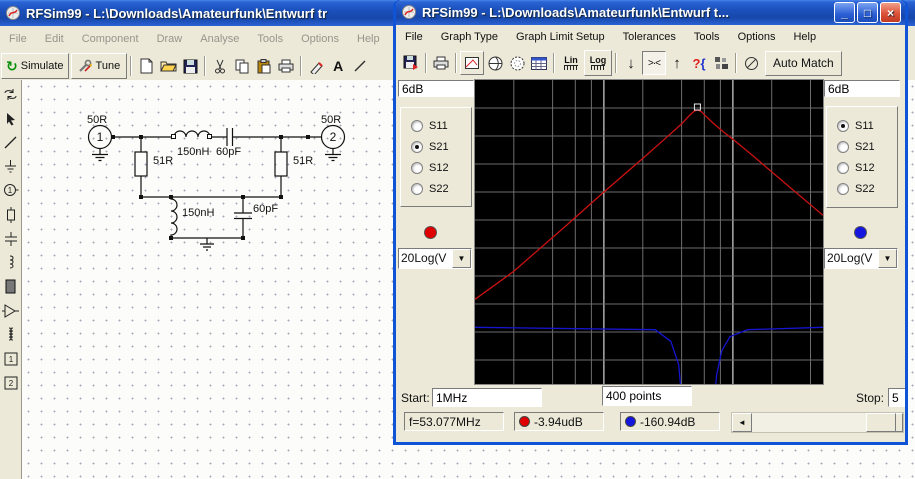 The height and width of the screenshot is (479, 915). What do you see at coordinates (824, 422) in the screenshot?
I see `scrollbar-track` at bounding box center [824, 422].